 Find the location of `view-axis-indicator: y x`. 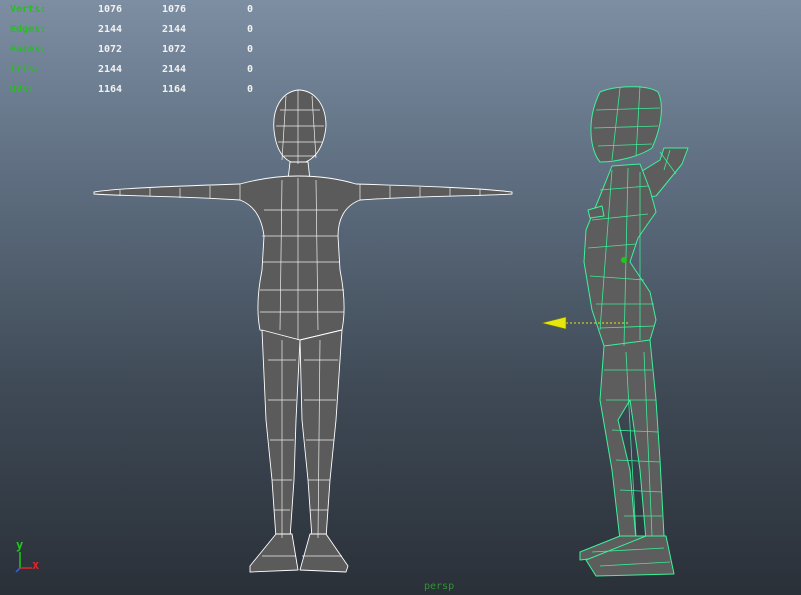

view-axis-indicator: y x is located at coordinates (32, 557).